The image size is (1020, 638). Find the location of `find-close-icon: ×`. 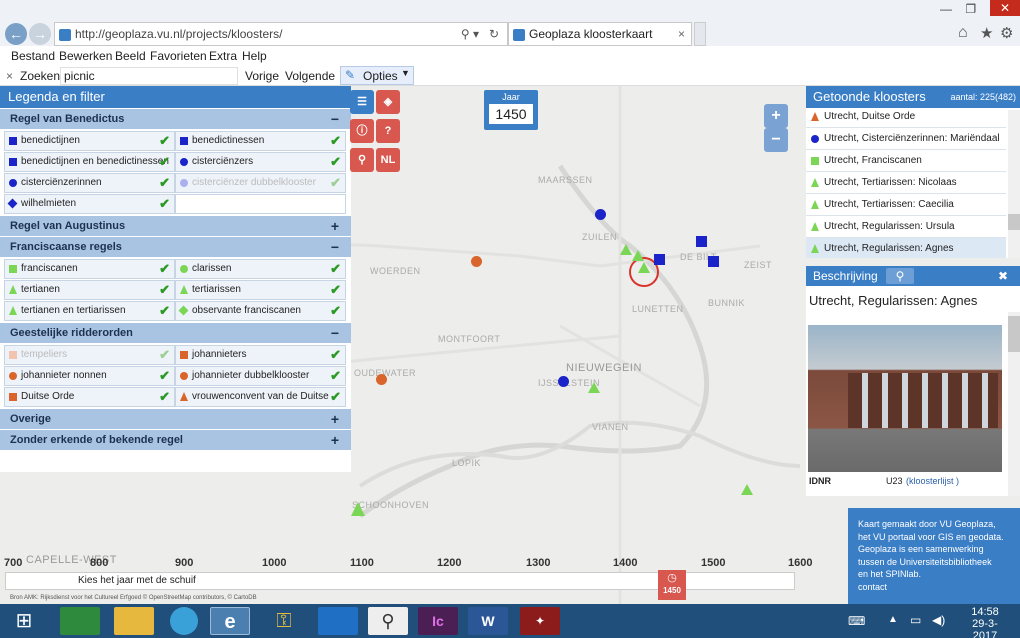

find-close-icon: × is located at coordinates (9, 76).